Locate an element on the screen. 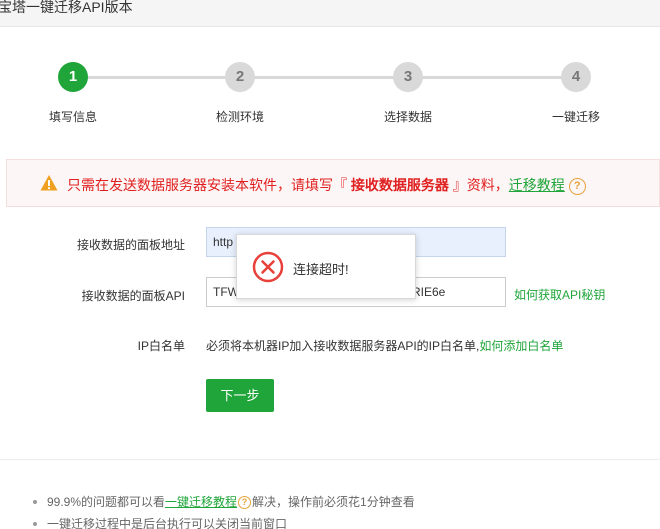  step-3-label: 选择数据 is located at coordinates (407, 117).